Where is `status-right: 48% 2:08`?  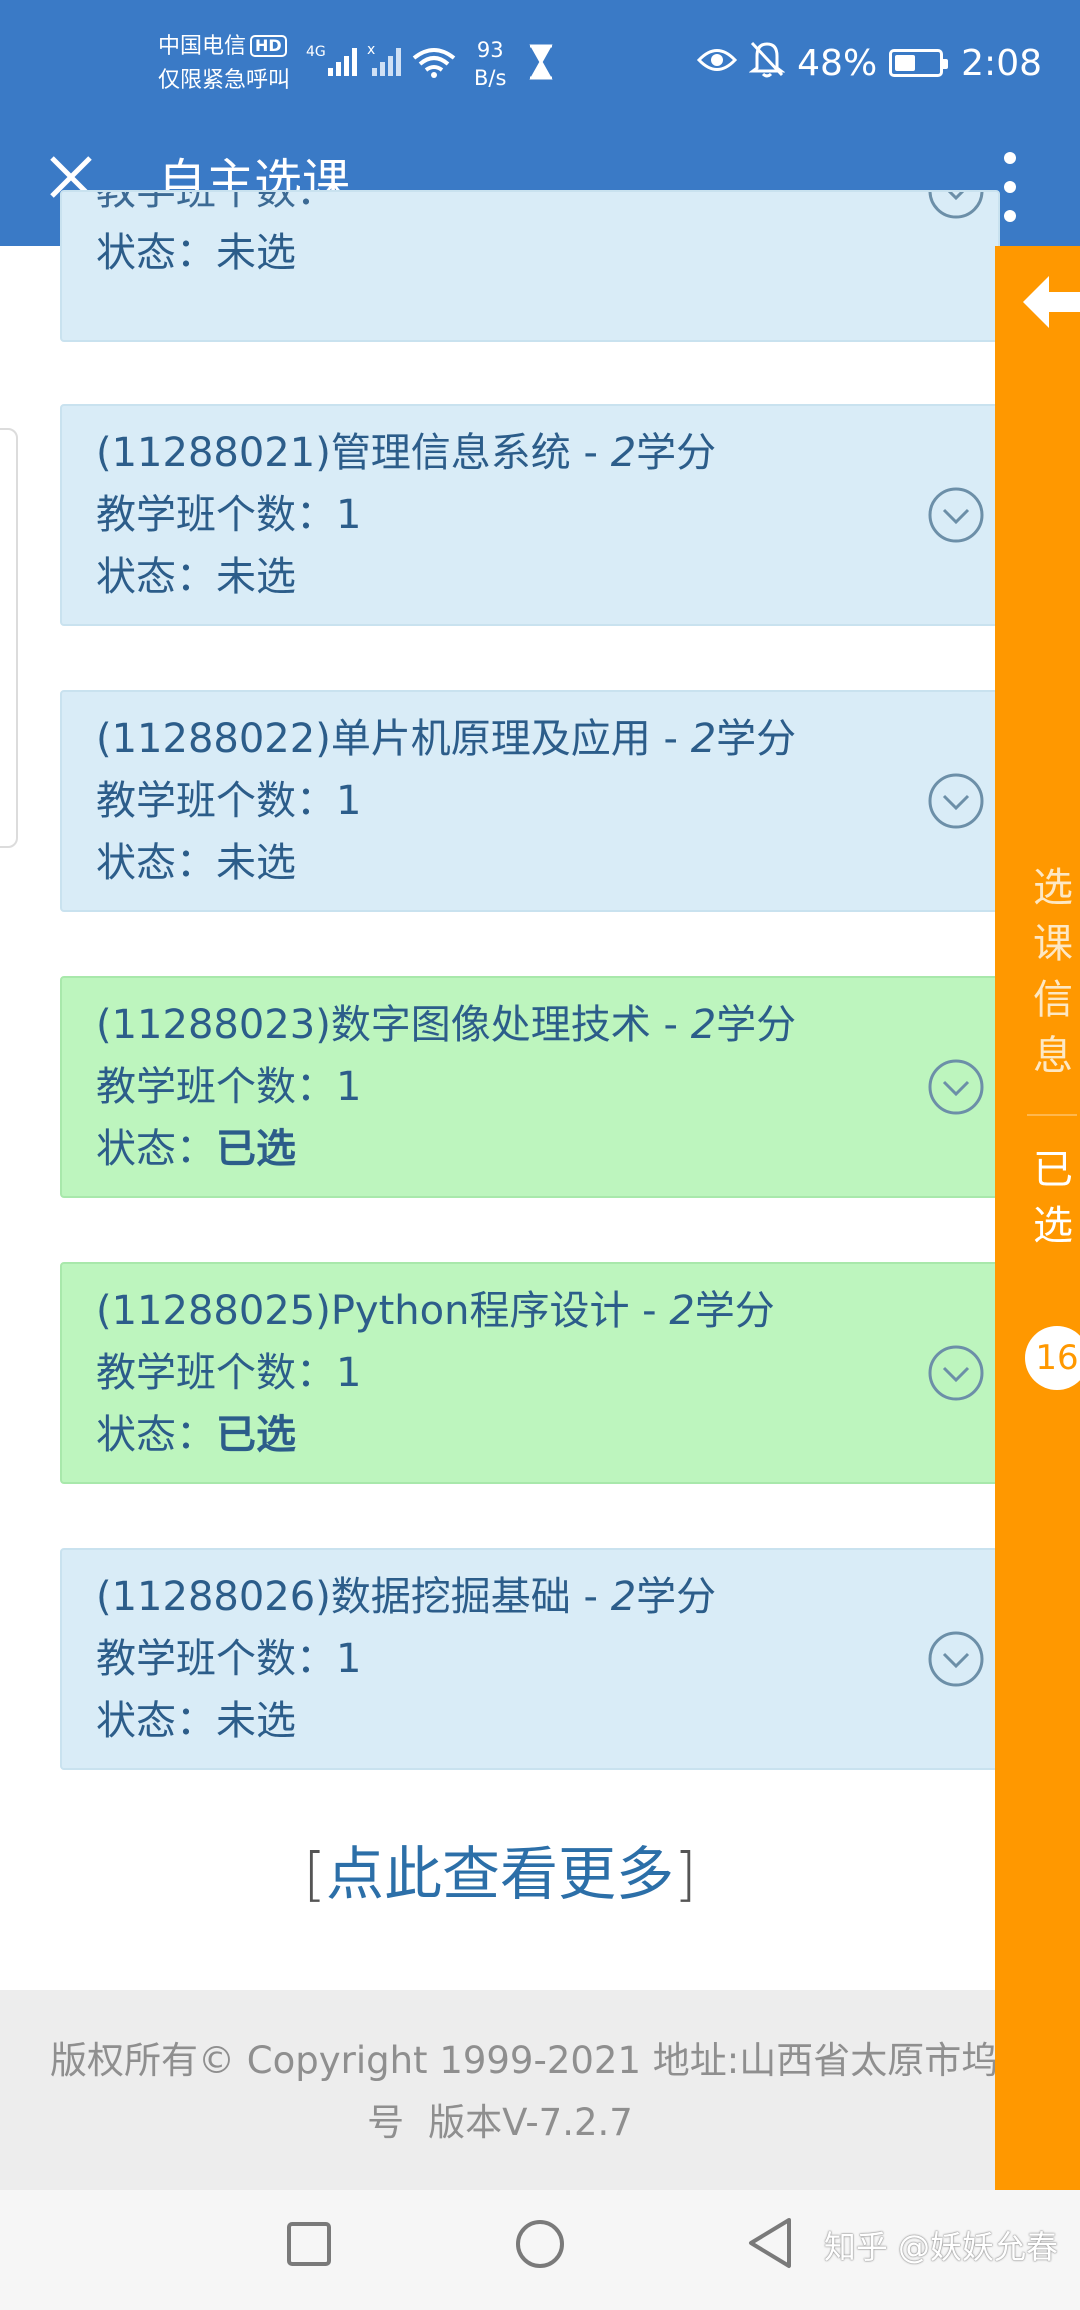 status-right: 48% 2:08 is located at coordinates (869, 63).